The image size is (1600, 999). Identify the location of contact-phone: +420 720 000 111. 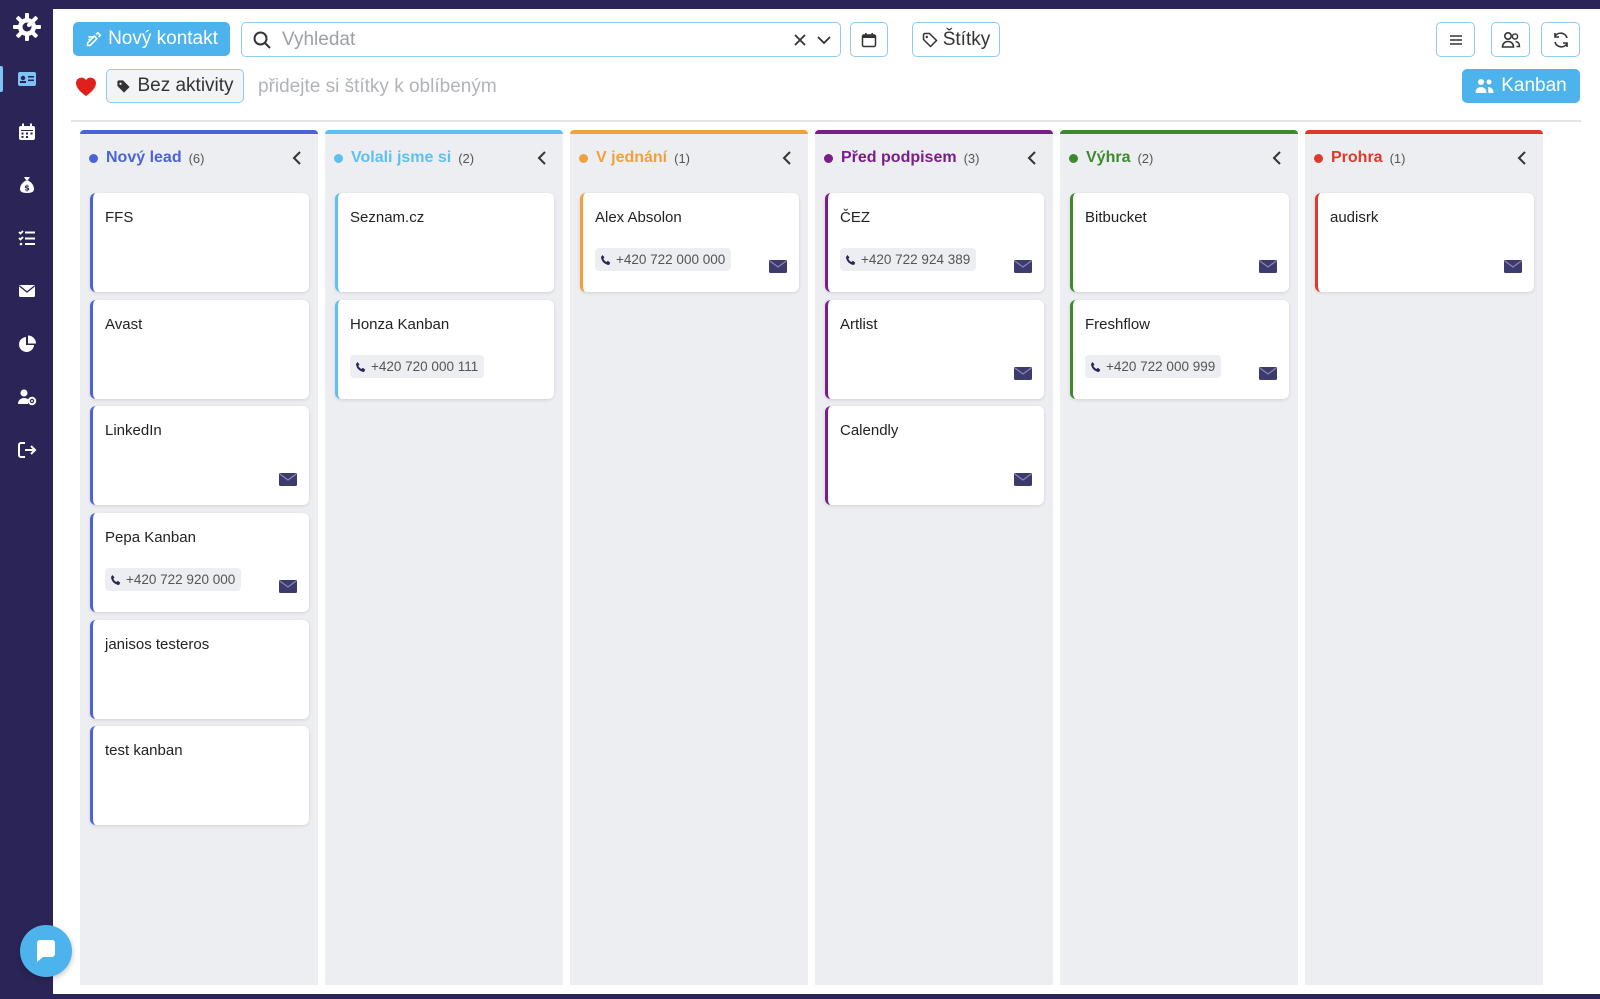
(417, 366).